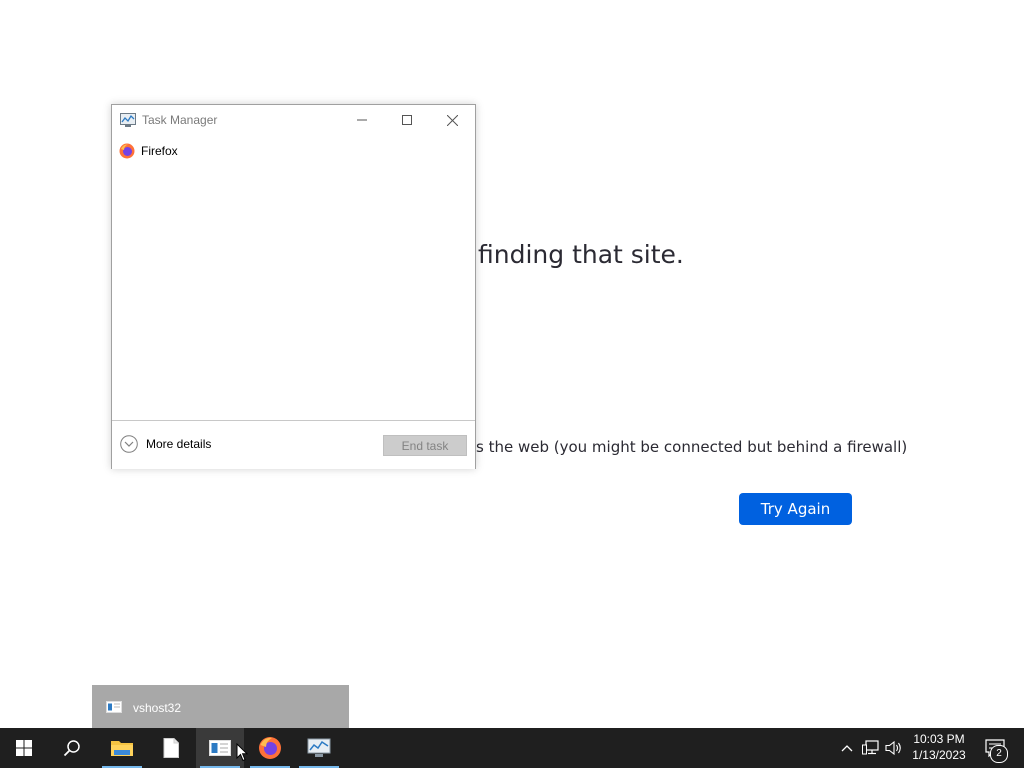 This screenshot has width=1024, height=768. I want to click on task-manager-footer: More details End task, so click(293, 444).